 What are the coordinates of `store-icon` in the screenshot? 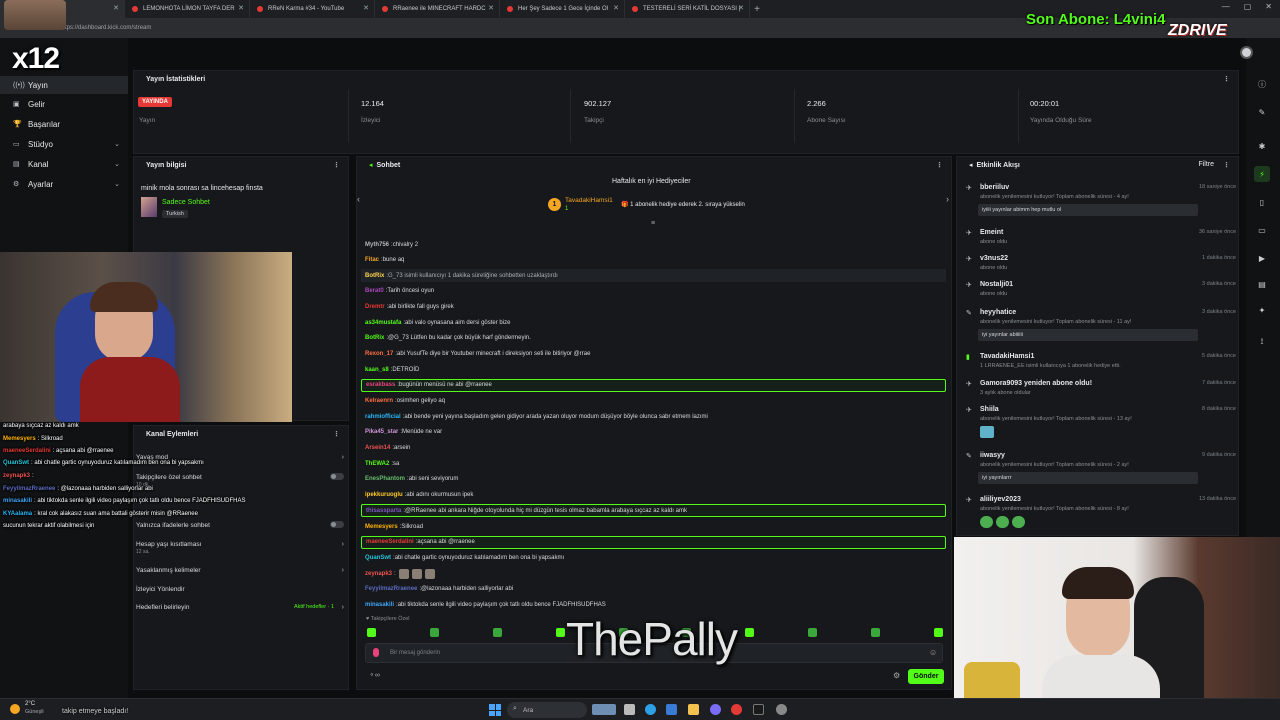 It's located at (671, 709).